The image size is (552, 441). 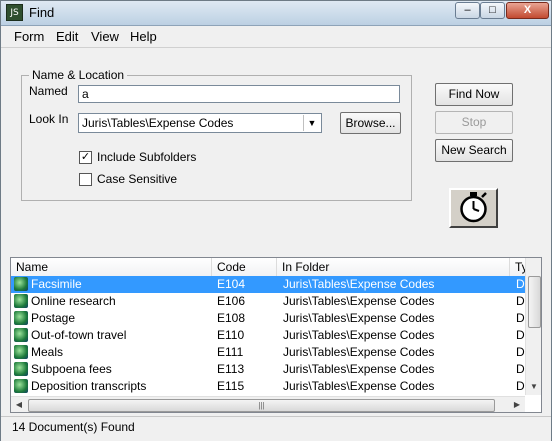 What do you see at coordinates (67, 36) in the screenshot?
I see `menu-edit: Edit` at bounding box center [67, 36].